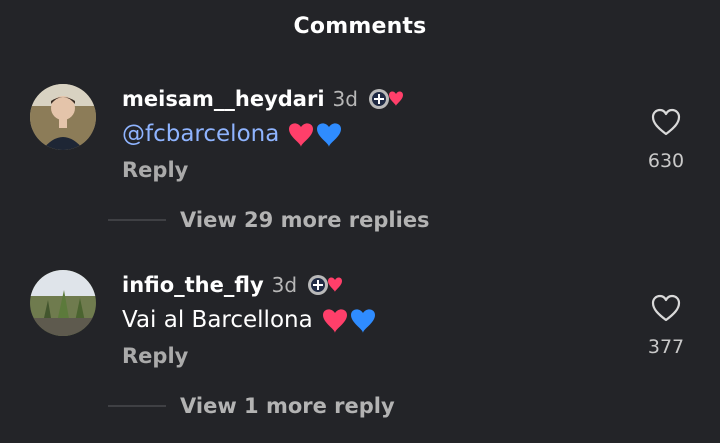  I want to click on page-title: Comments, so click(360, 26).